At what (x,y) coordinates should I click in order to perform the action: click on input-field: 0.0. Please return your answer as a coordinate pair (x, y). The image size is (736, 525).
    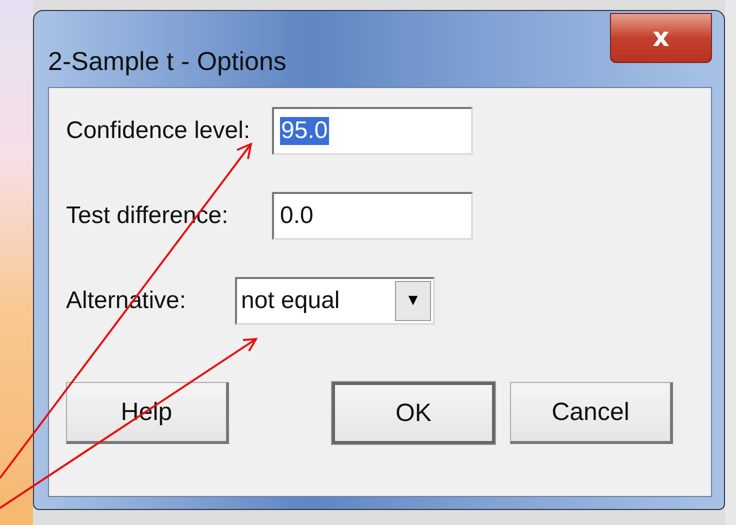
    Looking at the image, I should click on (372, 216).